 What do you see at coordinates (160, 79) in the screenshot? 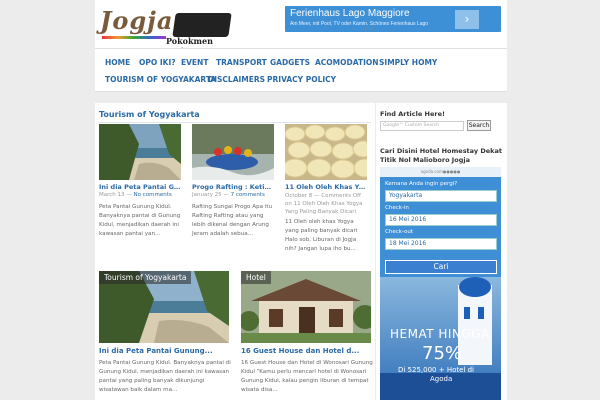
I see `nav-tourism: TOURISM OF YOGYAKARTA` at bounding box center [160, 79].